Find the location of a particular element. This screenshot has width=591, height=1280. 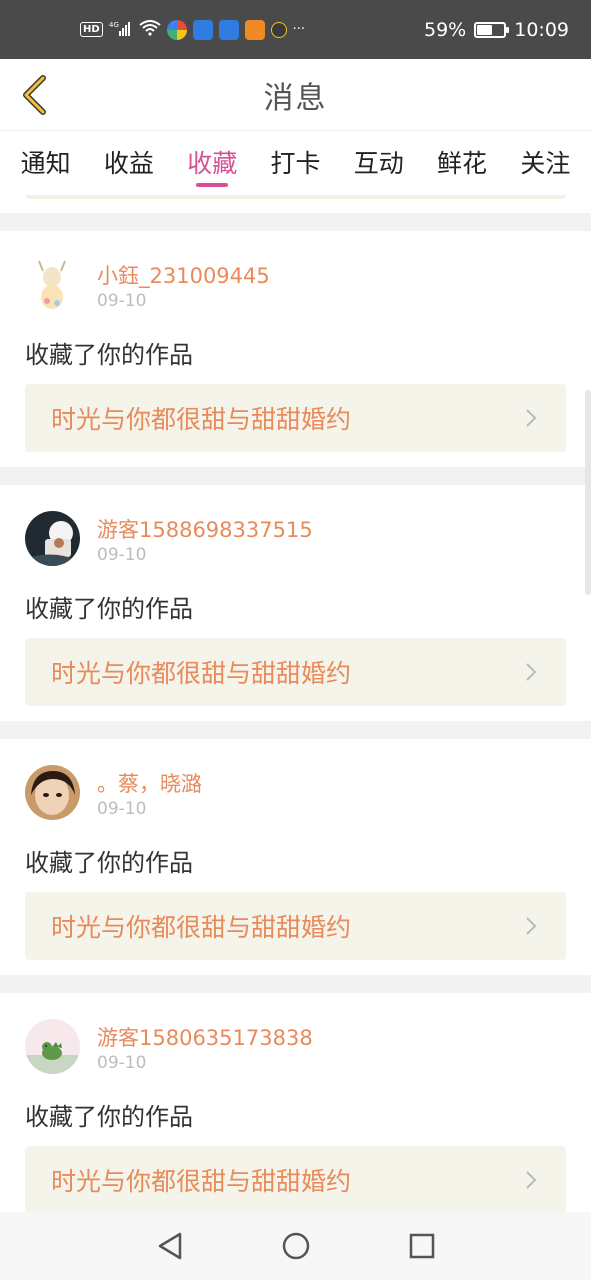

nav-back-button is located at coordinates (170, 1246).